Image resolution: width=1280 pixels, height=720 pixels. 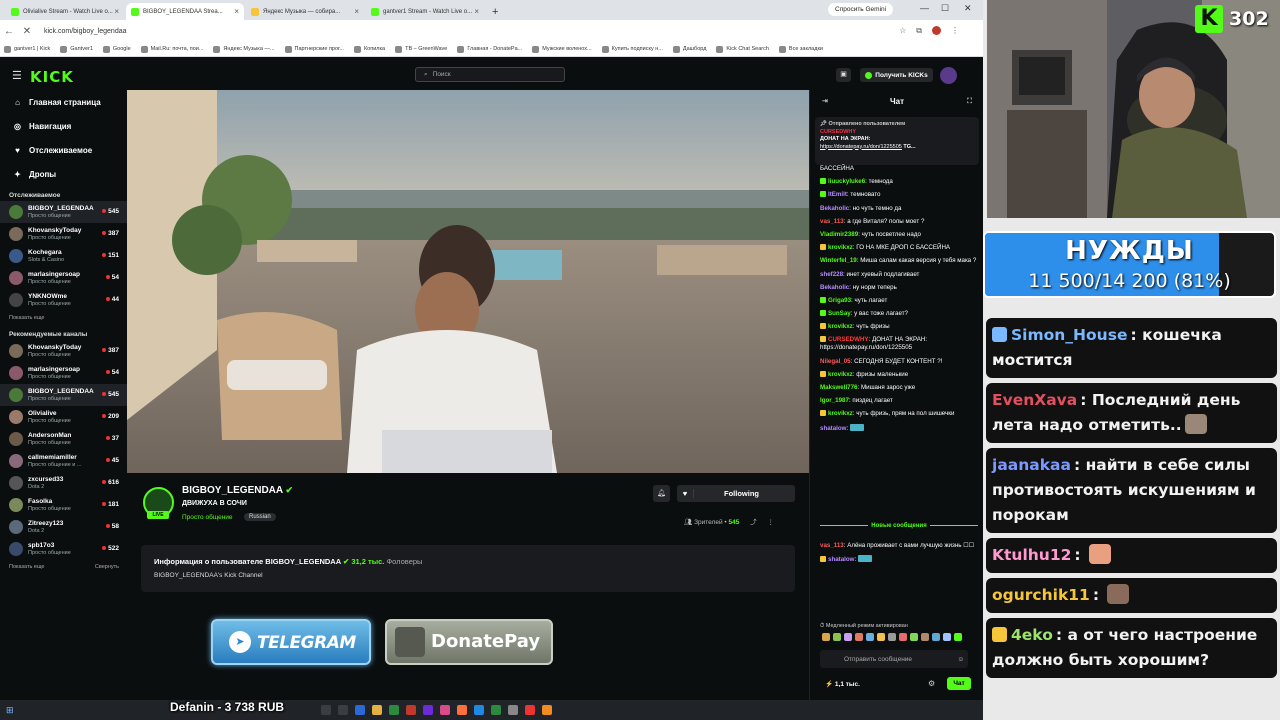 I want to click on new-tab-icon: +, so click(x=495, y=12).